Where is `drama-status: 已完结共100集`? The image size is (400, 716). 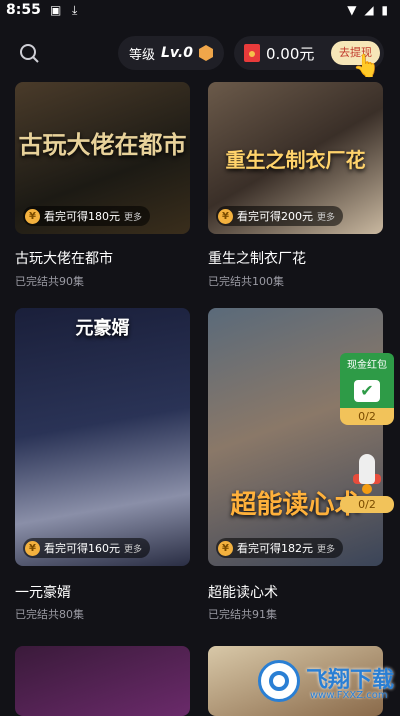
drama-status: 已完结共100集 is located at coordinates (246, 281).